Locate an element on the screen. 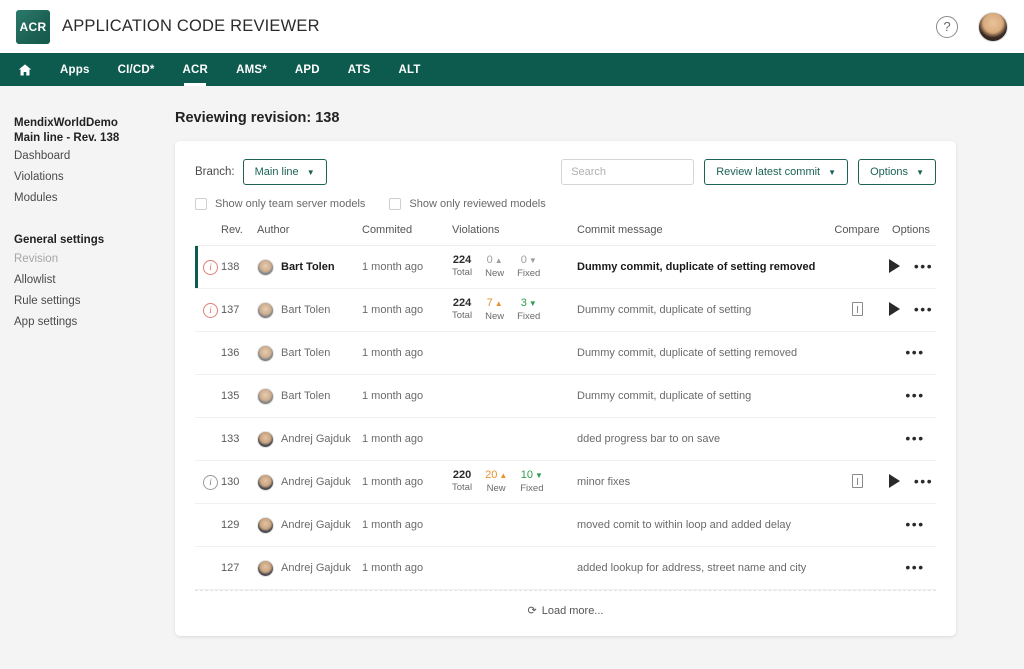 The width and height of the screenshot is (1024, 669). nav-label: AMS* is located at coordinates (251, 69).